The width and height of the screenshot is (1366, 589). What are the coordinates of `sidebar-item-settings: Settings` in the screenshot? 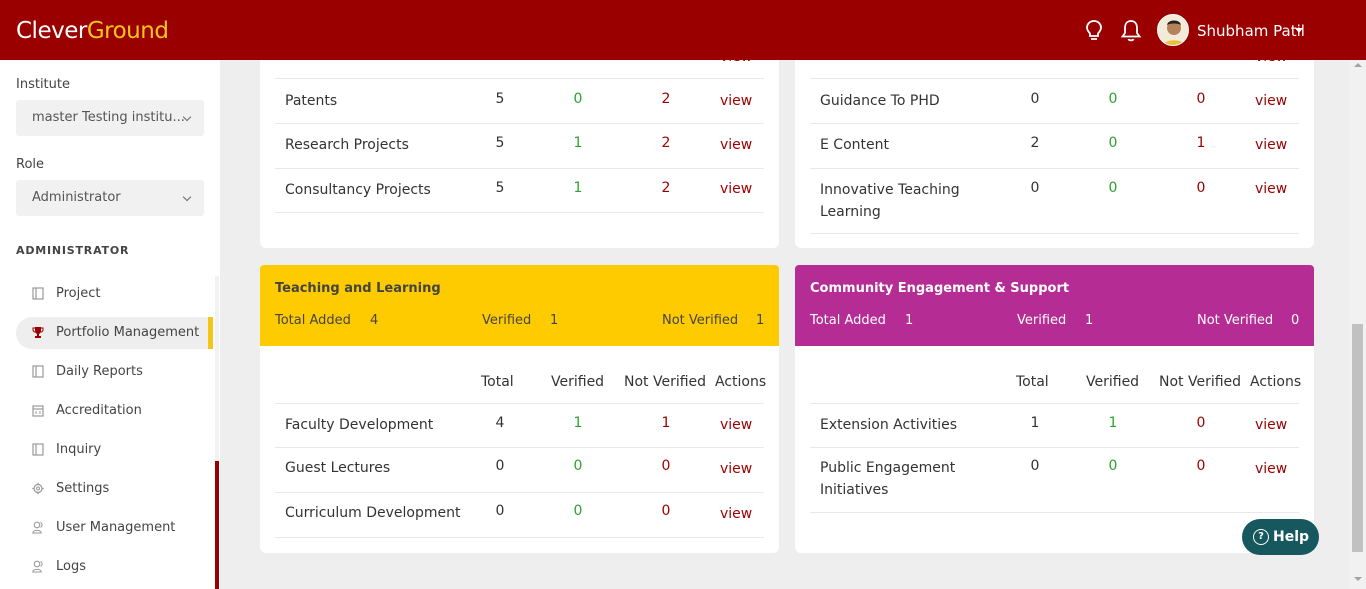 It's located at (114, 489).